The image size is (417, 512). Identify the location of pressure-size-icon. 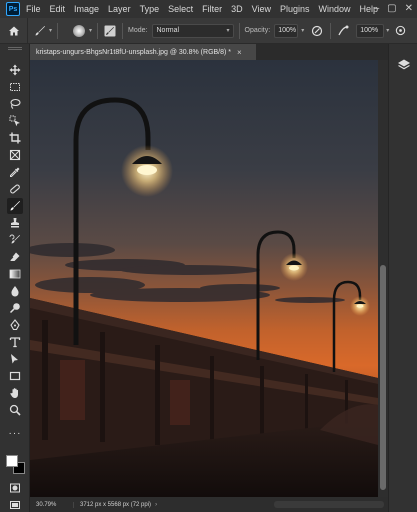
(400, 30).